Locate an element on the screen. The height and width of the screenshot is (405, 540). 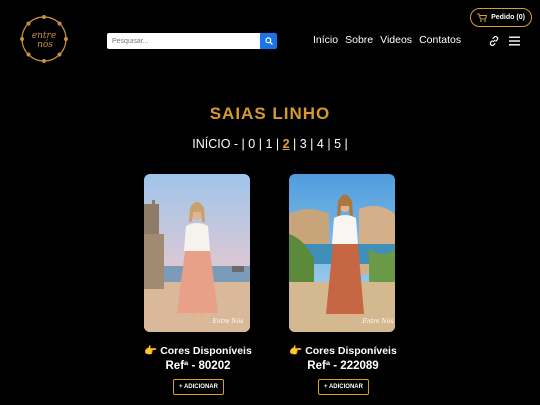
order-button: Pedido (0) is located at coordinates (501, 17).